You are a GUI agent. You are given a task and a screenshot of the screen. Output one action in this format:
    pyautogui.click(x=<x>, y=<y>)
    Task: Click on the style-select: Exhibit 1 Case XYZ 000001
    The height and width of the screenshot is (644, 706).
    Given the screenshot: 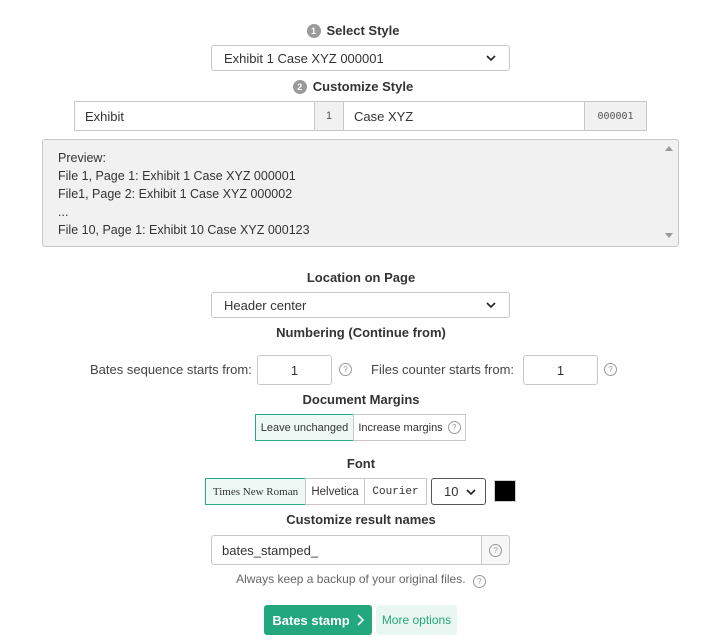 What is the action you would take?
    pyautogui.click(x=360, y=58)
    